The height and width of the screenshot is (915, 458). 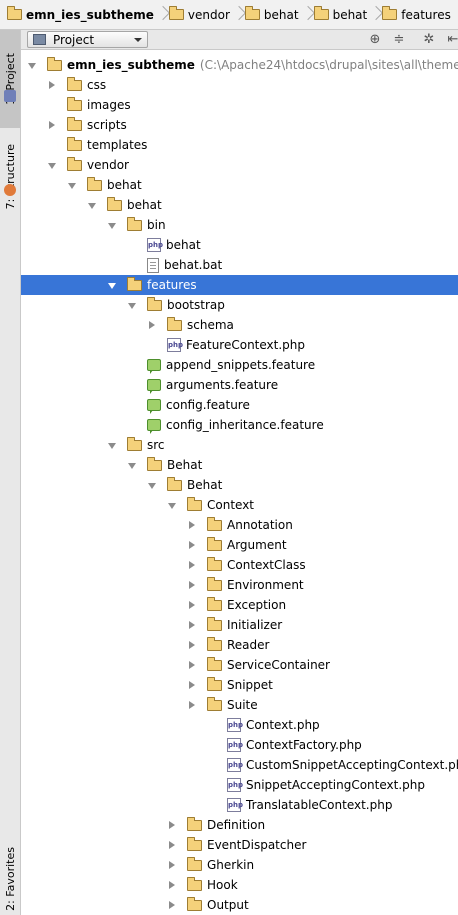 I want to click on view-mode-dropdown: Project, so click(x=87, y=39).